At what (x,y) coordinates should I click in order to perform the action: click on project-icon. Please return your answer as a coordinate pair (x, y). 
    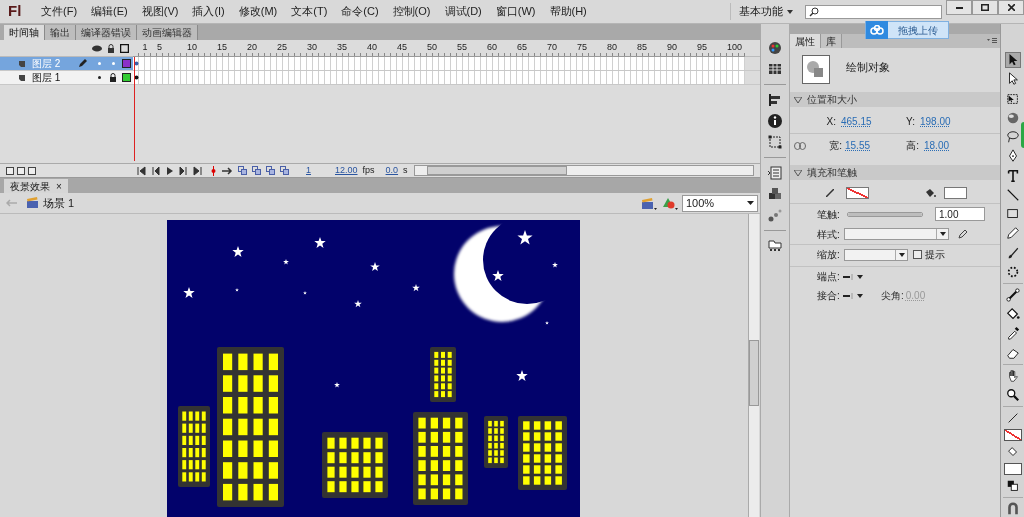
    Looking at the image, I should click on (775, 246).